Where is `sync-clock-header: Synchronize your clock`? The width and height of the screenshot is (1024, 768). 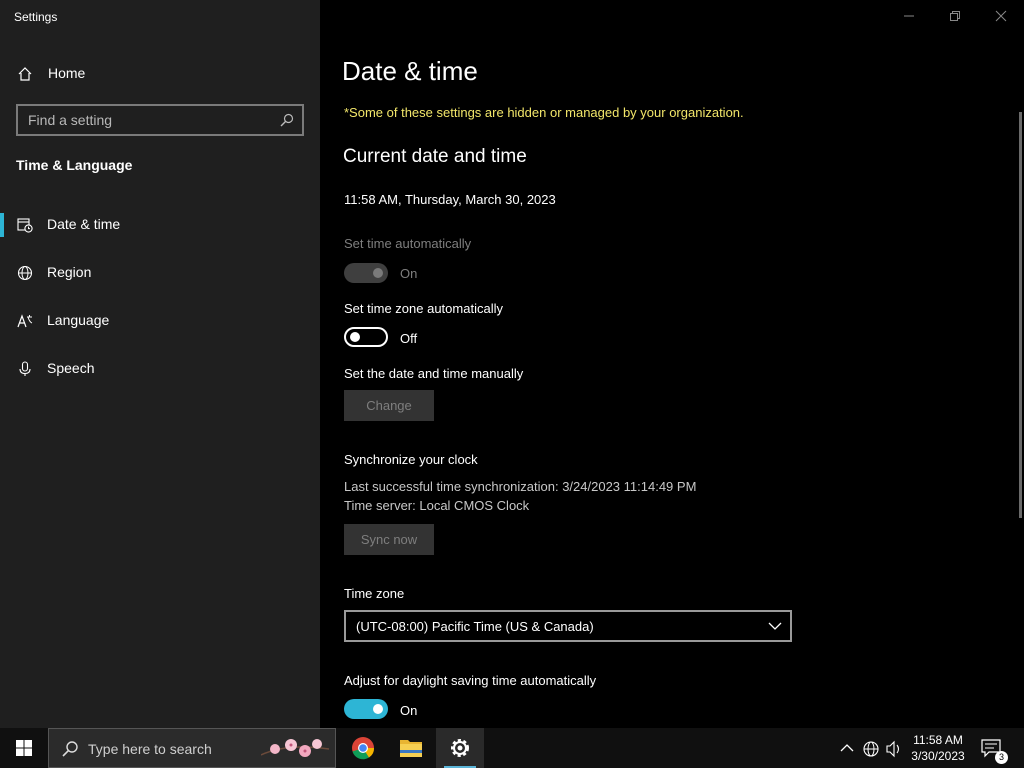
sync-clock-header: Synchronize your clock is located at coordinates (411, 459).